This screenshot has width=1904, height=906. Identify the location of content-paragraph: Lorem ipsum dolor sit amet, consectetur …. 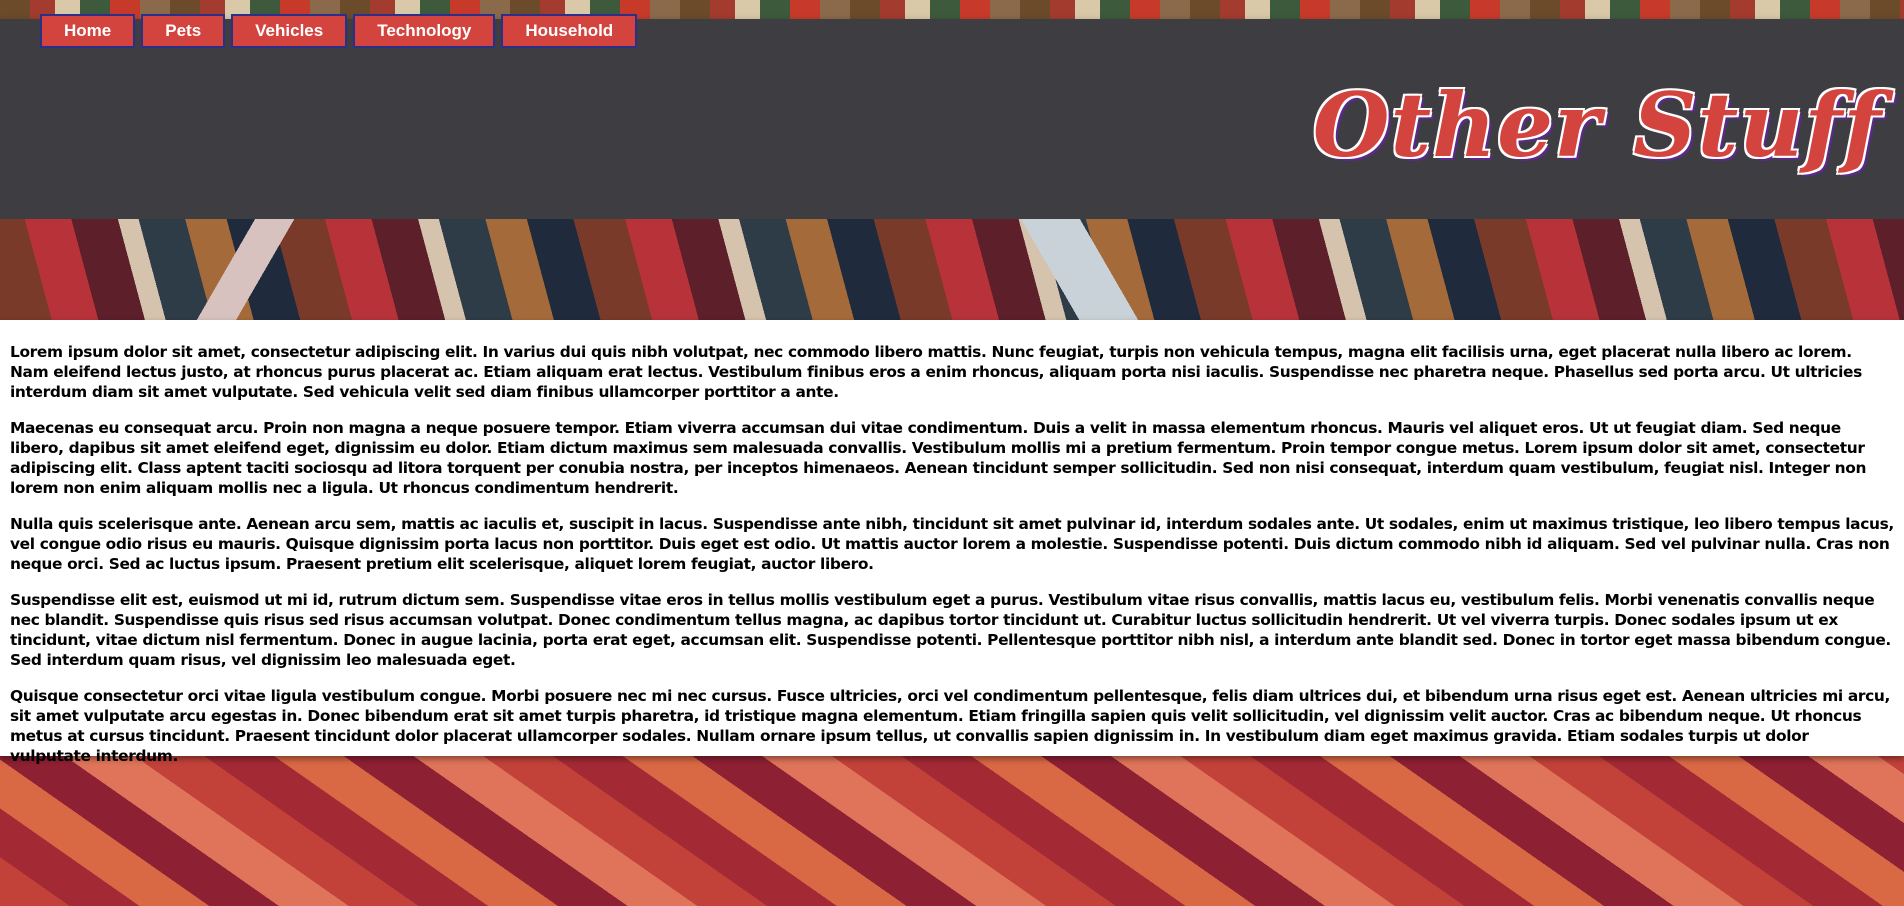
(936, 372).